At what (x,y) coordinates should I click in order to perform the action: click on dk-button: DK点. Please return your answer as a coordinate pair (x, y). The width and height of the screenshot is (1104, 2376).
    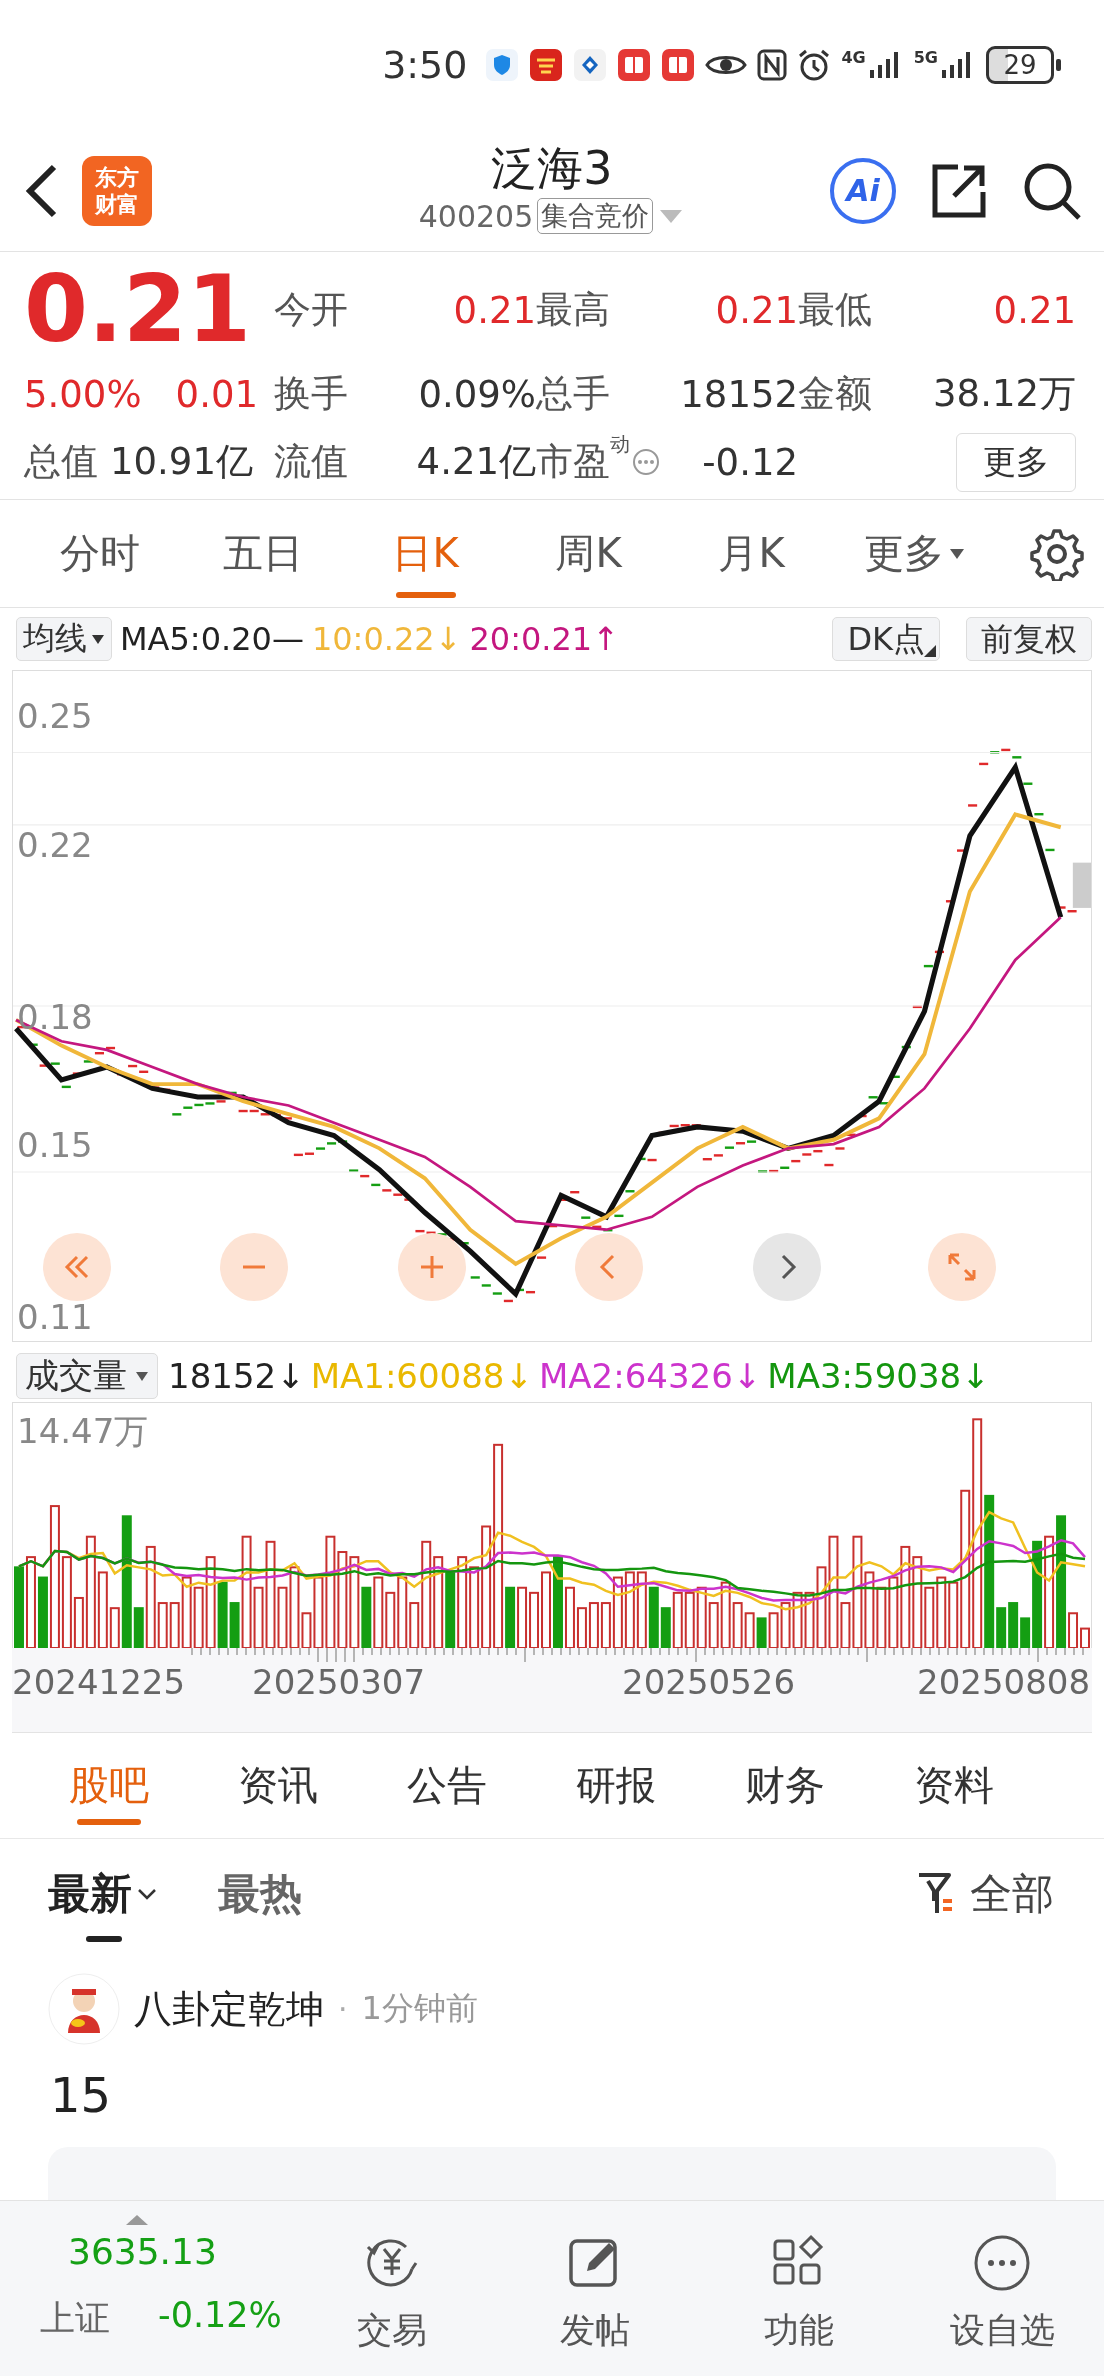
    Looking at the image, I should click on (886, 639).